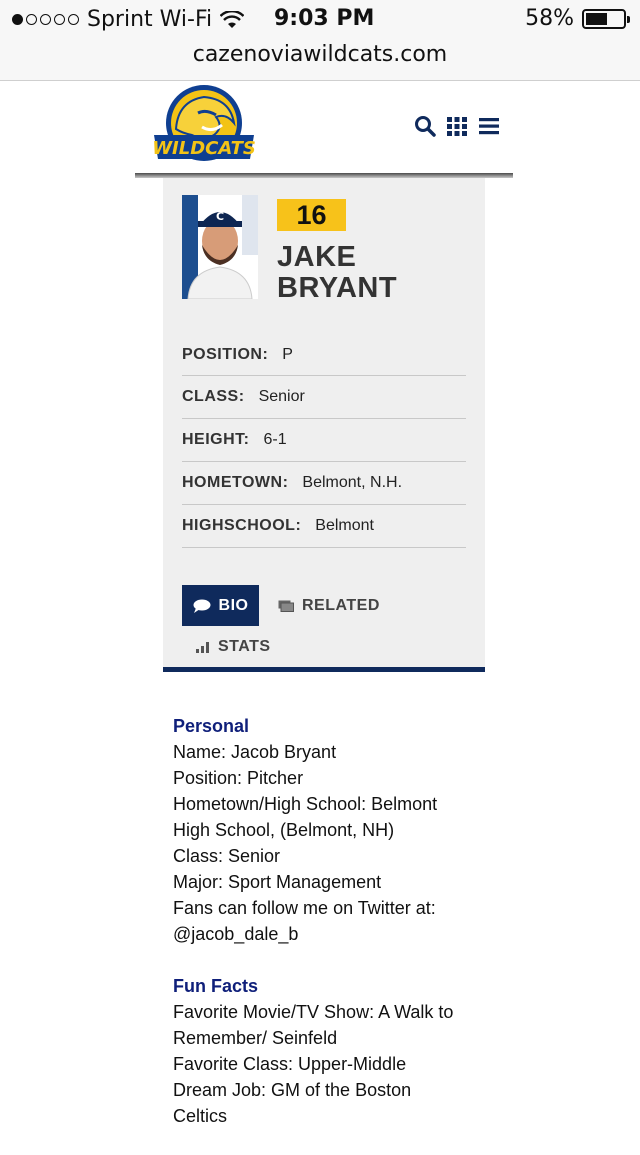 The width and height of the screenshot is (640, 1155). I want to click on battery-percent: 58%, so click(549, 18).